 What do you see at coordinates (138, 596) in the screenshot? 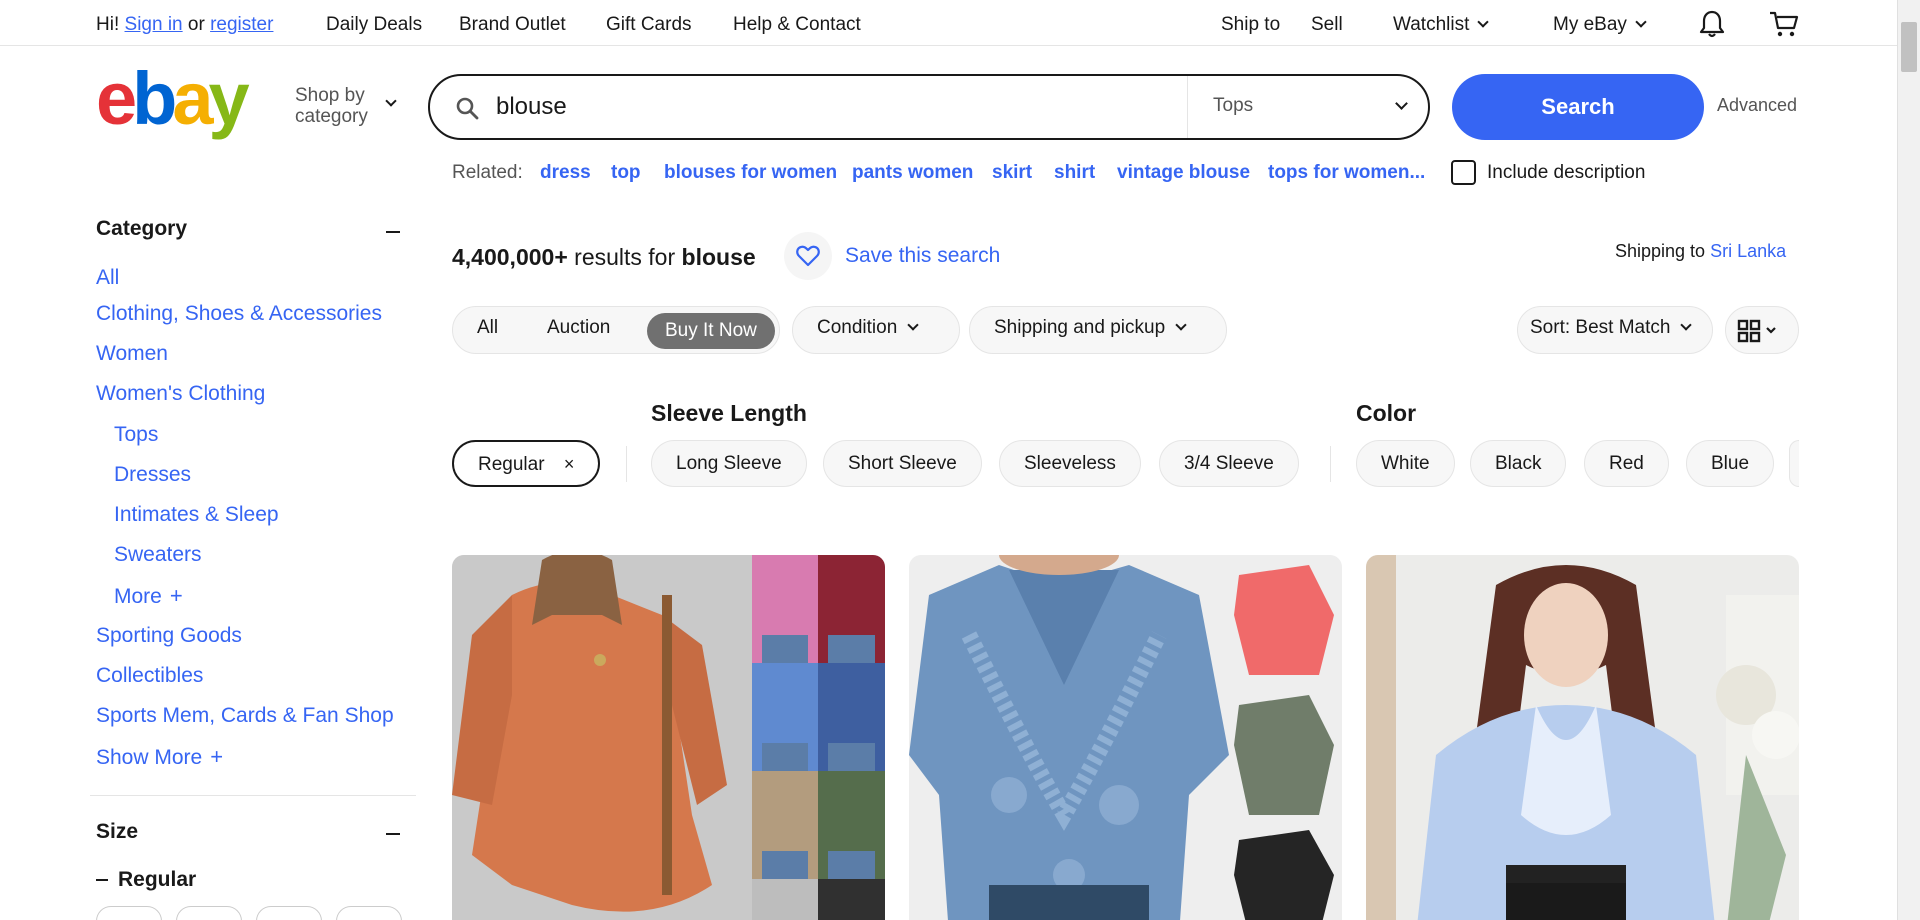
I see `more-label: More` at bounding box center [138, 596].